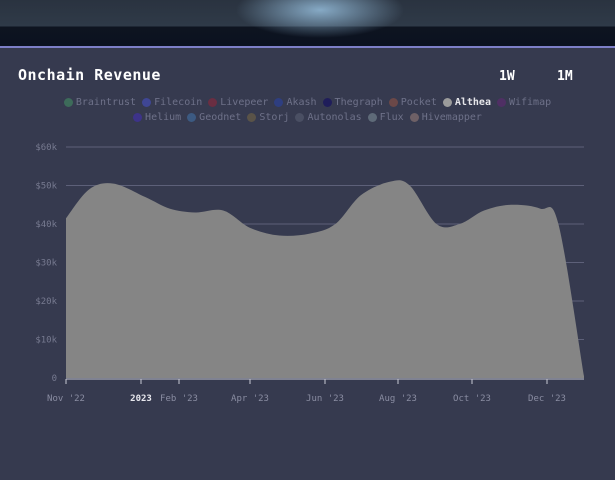 The width and height of the screenshot is (615, 480). Describe the element at coordinates (547, 399) in the screenshot. I see `x-tick-label: Dec '23` at that location.